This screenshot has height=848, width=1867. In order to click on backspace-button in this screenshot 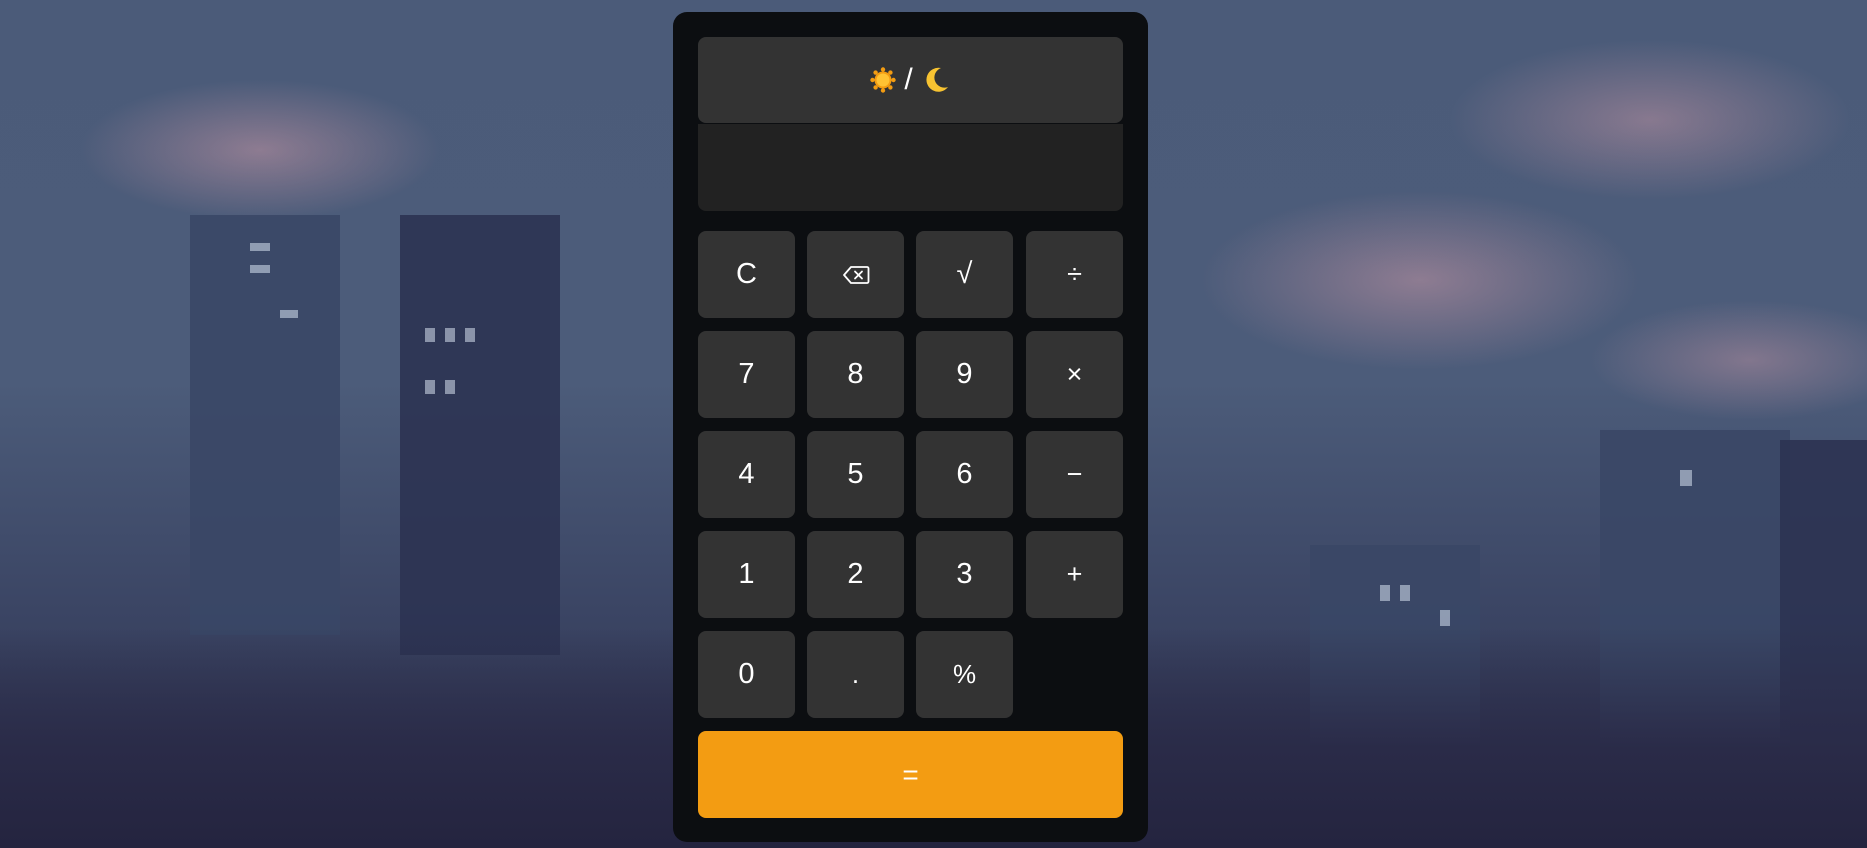, I will do `click(855, 274)`.